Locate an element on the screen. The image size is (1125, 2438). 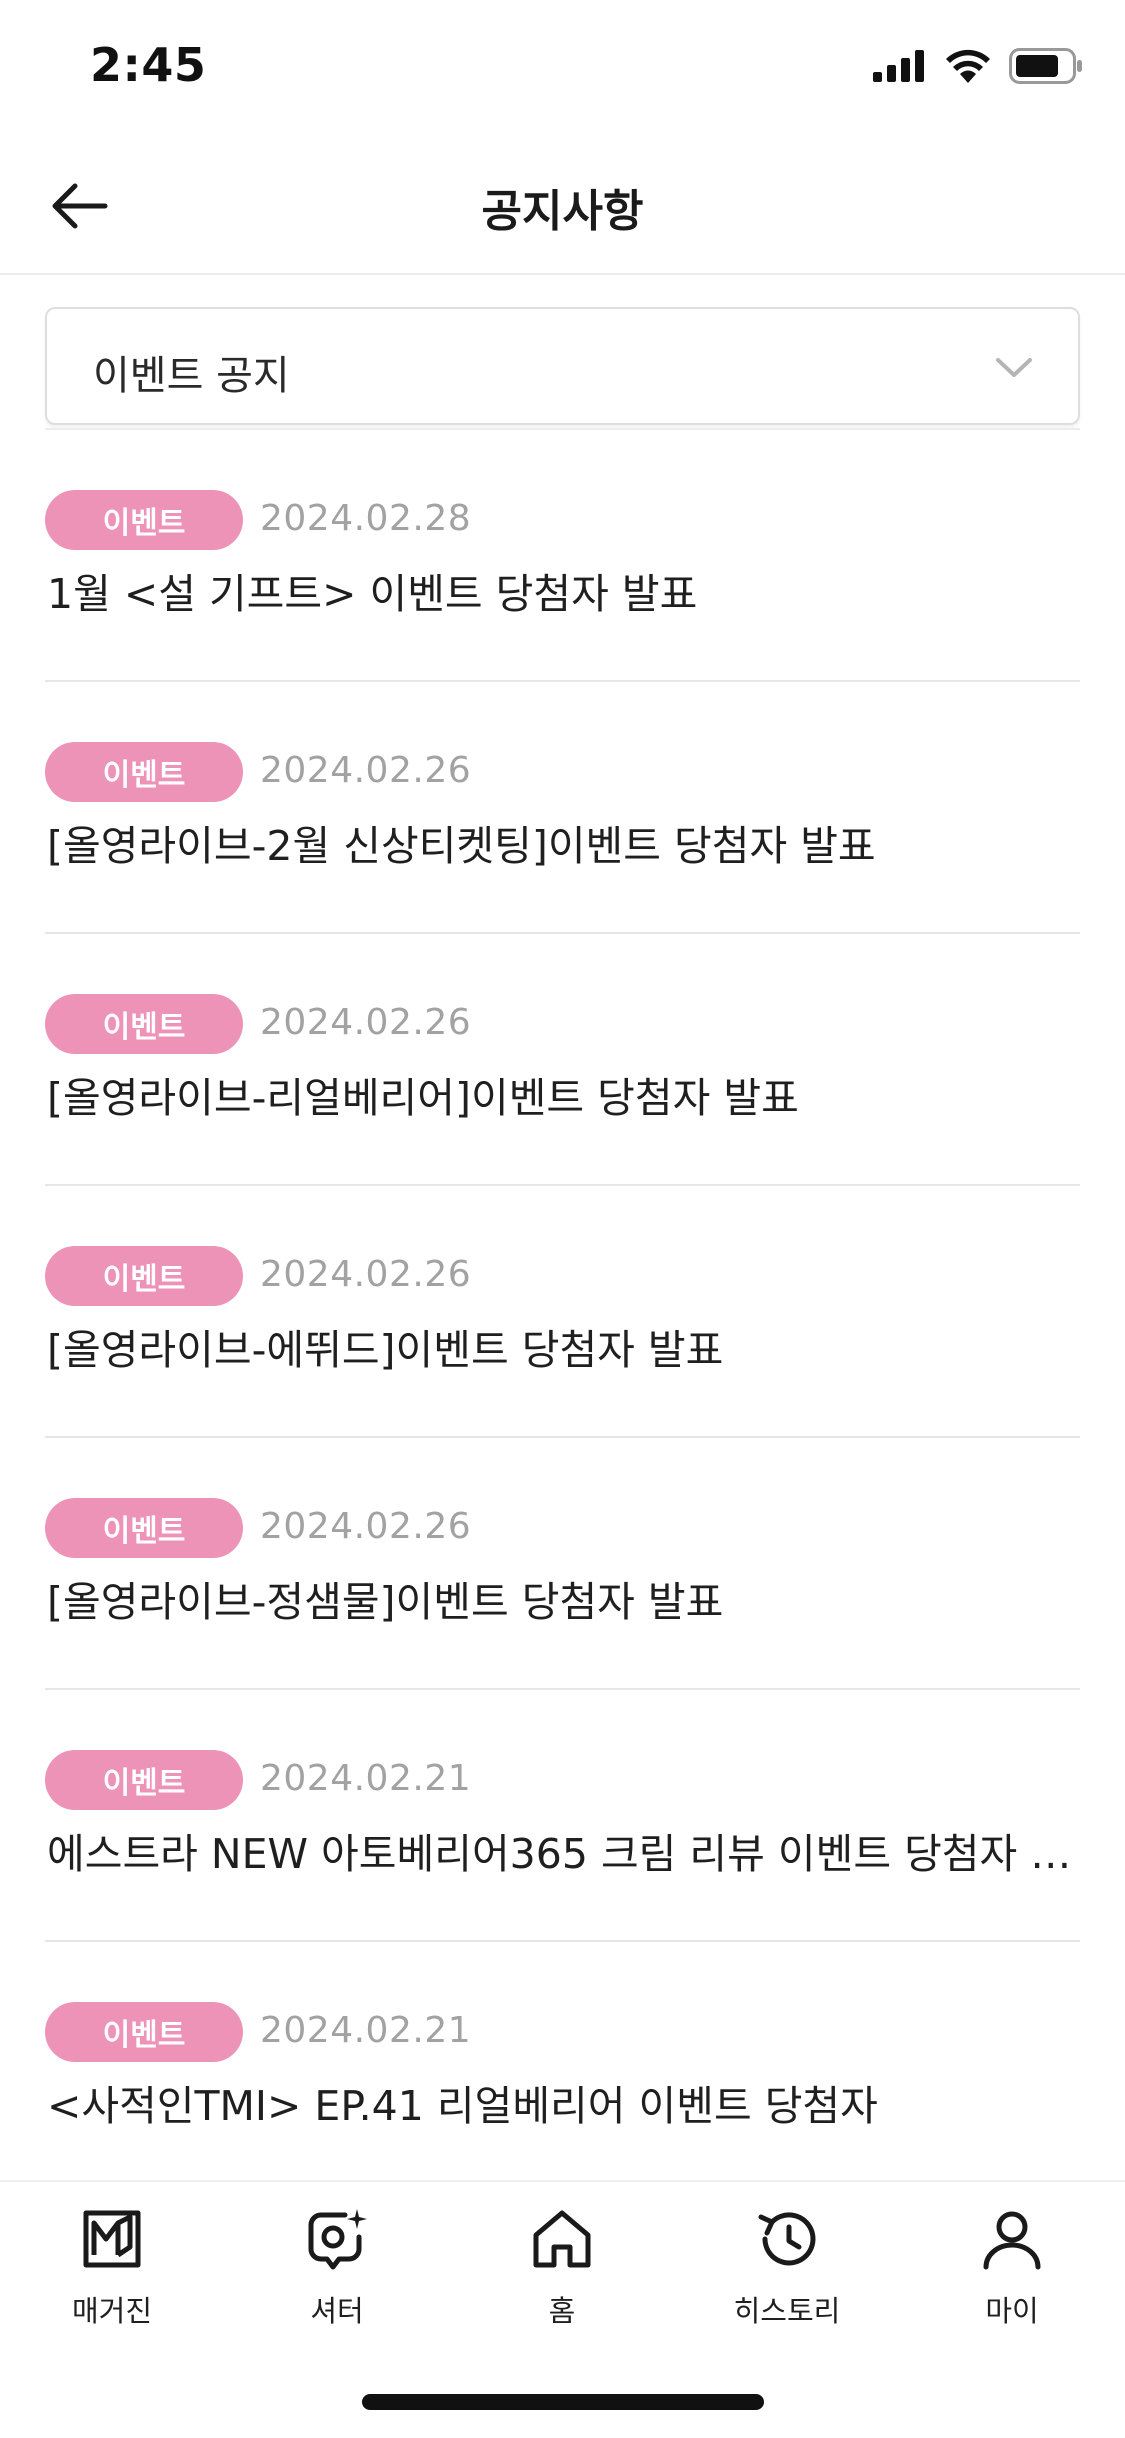
tab-label: 히스토리 is located at coordinates (787, 2311).